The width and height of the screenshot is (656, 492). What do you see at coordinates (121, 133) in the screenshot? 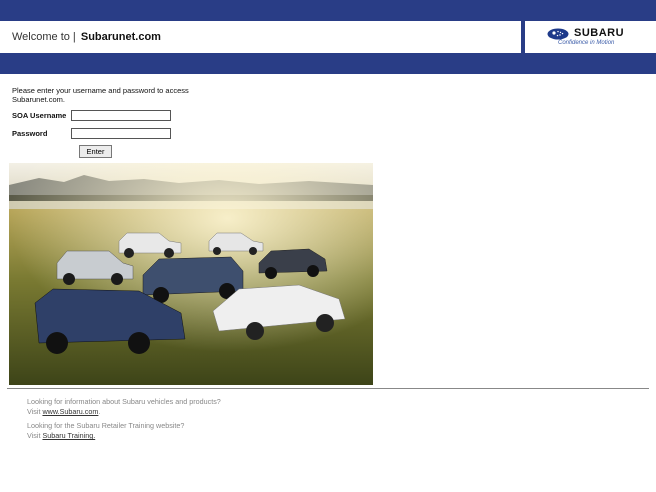
I see `password-input` at bounding box center [121, 133].